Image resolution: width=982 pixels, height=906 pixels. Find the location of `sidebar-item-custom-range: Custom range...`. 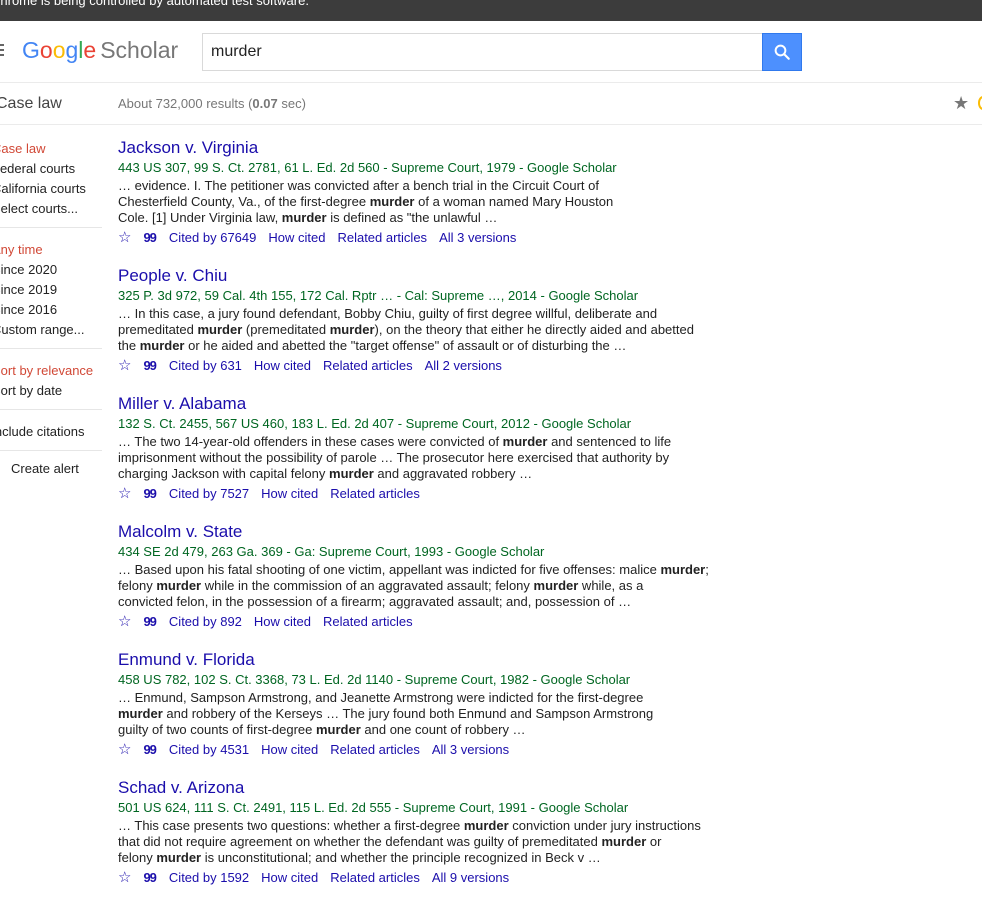

sidebar-item-custom-range: Custom range... is located at coordinates (51, 330).